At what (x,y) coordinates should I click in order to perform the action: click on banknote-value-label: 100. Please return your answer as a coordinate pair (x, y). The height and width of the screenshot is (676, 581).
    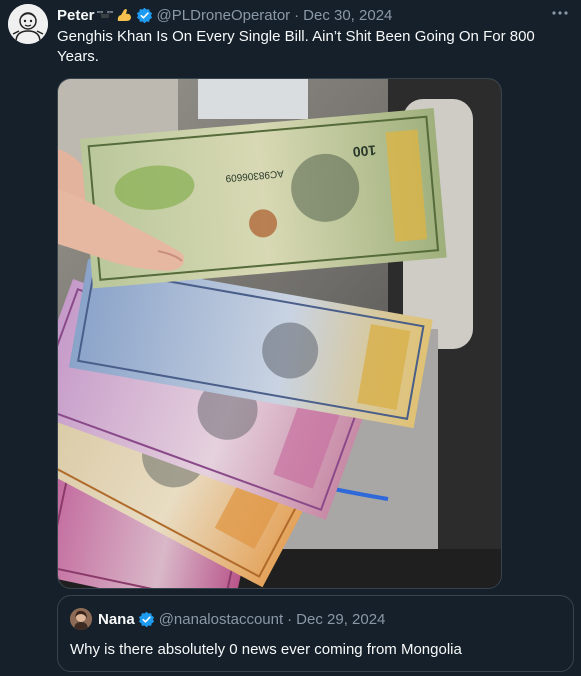
    Looking at the image, I should click on (364, 151).